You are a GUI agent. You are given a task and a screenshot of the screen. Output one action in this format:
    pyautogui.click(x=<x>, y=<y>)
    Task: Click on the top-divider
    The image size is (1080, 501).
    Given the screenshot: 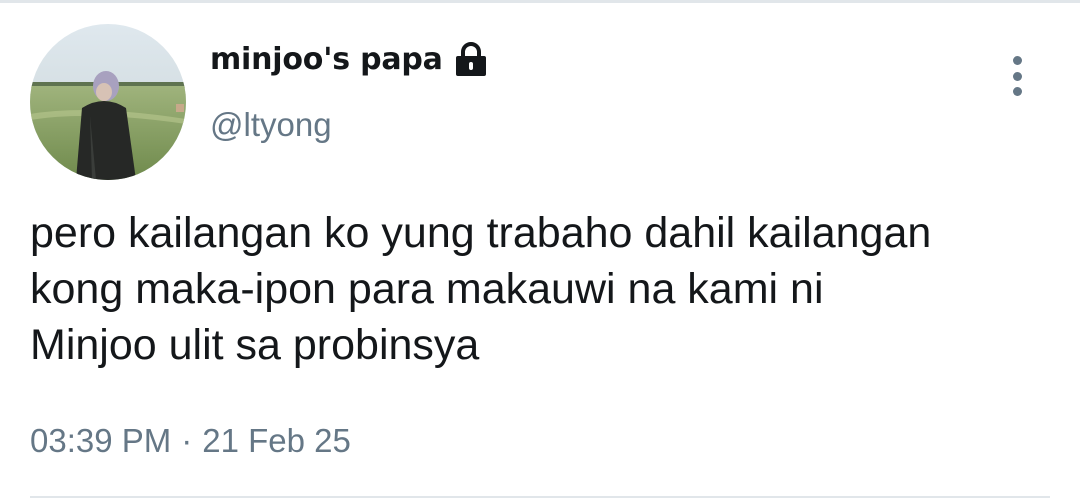 What is the action you would take?
    pyautogui.click(x=540, y=1)
    